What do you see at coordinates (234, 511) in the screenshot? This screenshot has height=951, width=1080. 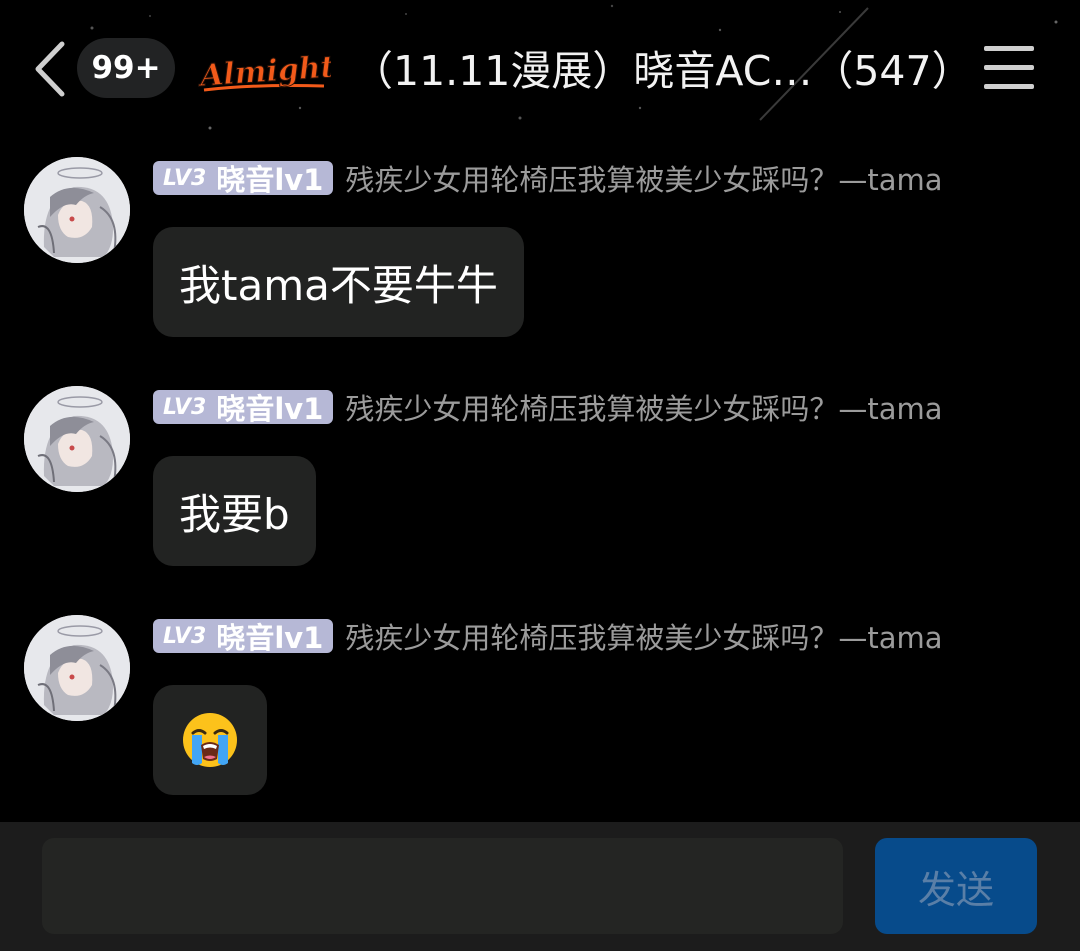 I see `message-bubble: 我要b` at bounding box center [234, 511].